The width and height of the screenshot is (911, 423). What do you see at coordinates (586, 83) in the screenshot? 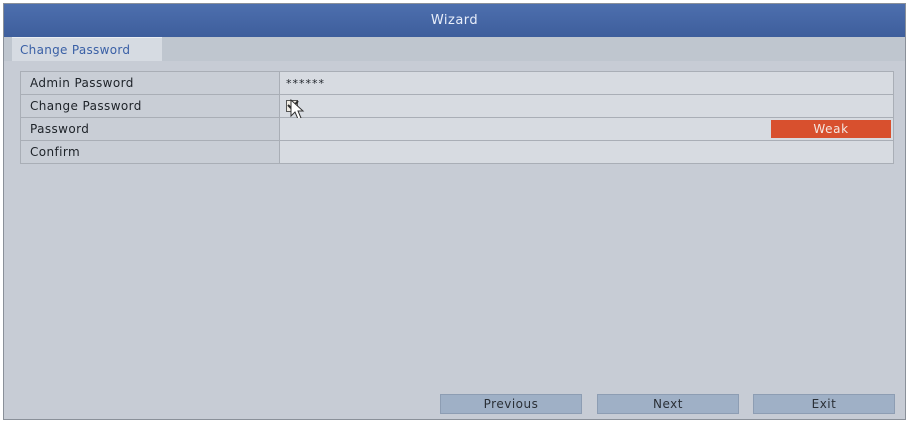
I see `admin-password-field: ******` at bounding box center [586, 83].